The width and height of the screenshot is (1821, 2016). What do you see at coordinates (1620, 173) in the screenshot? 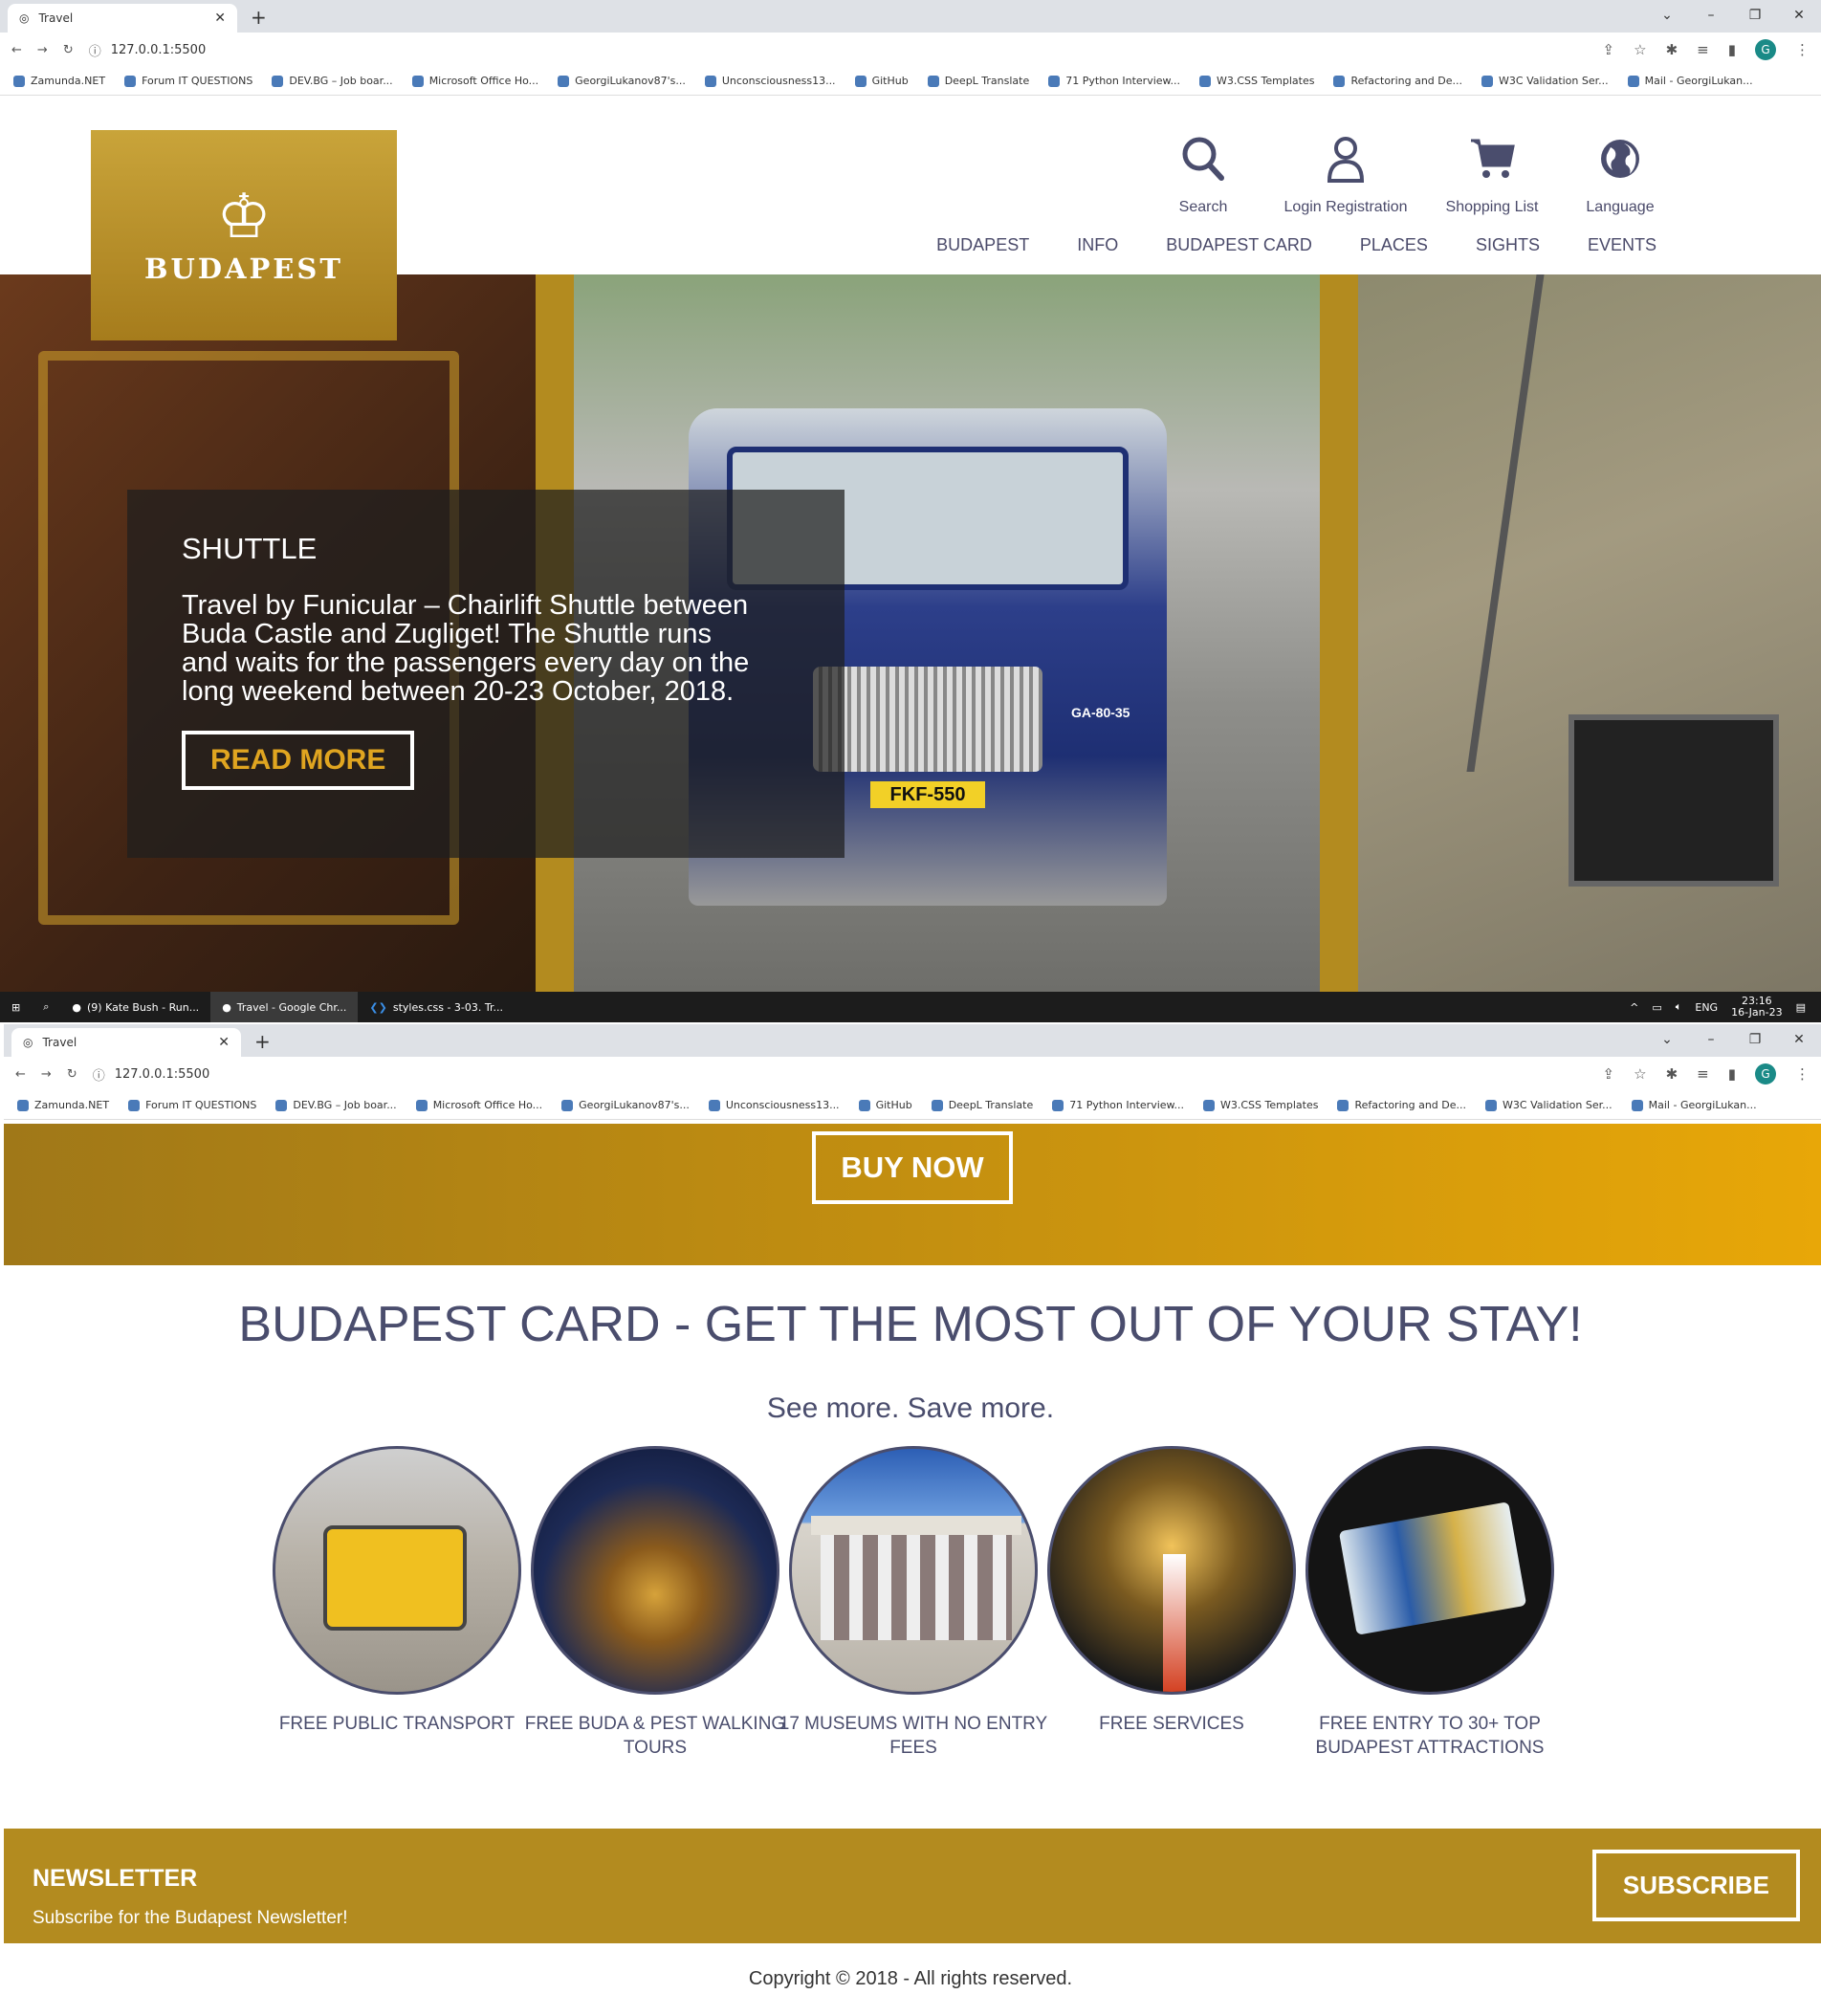
I see `header-language: Language` at bounding box center [1620, 173].